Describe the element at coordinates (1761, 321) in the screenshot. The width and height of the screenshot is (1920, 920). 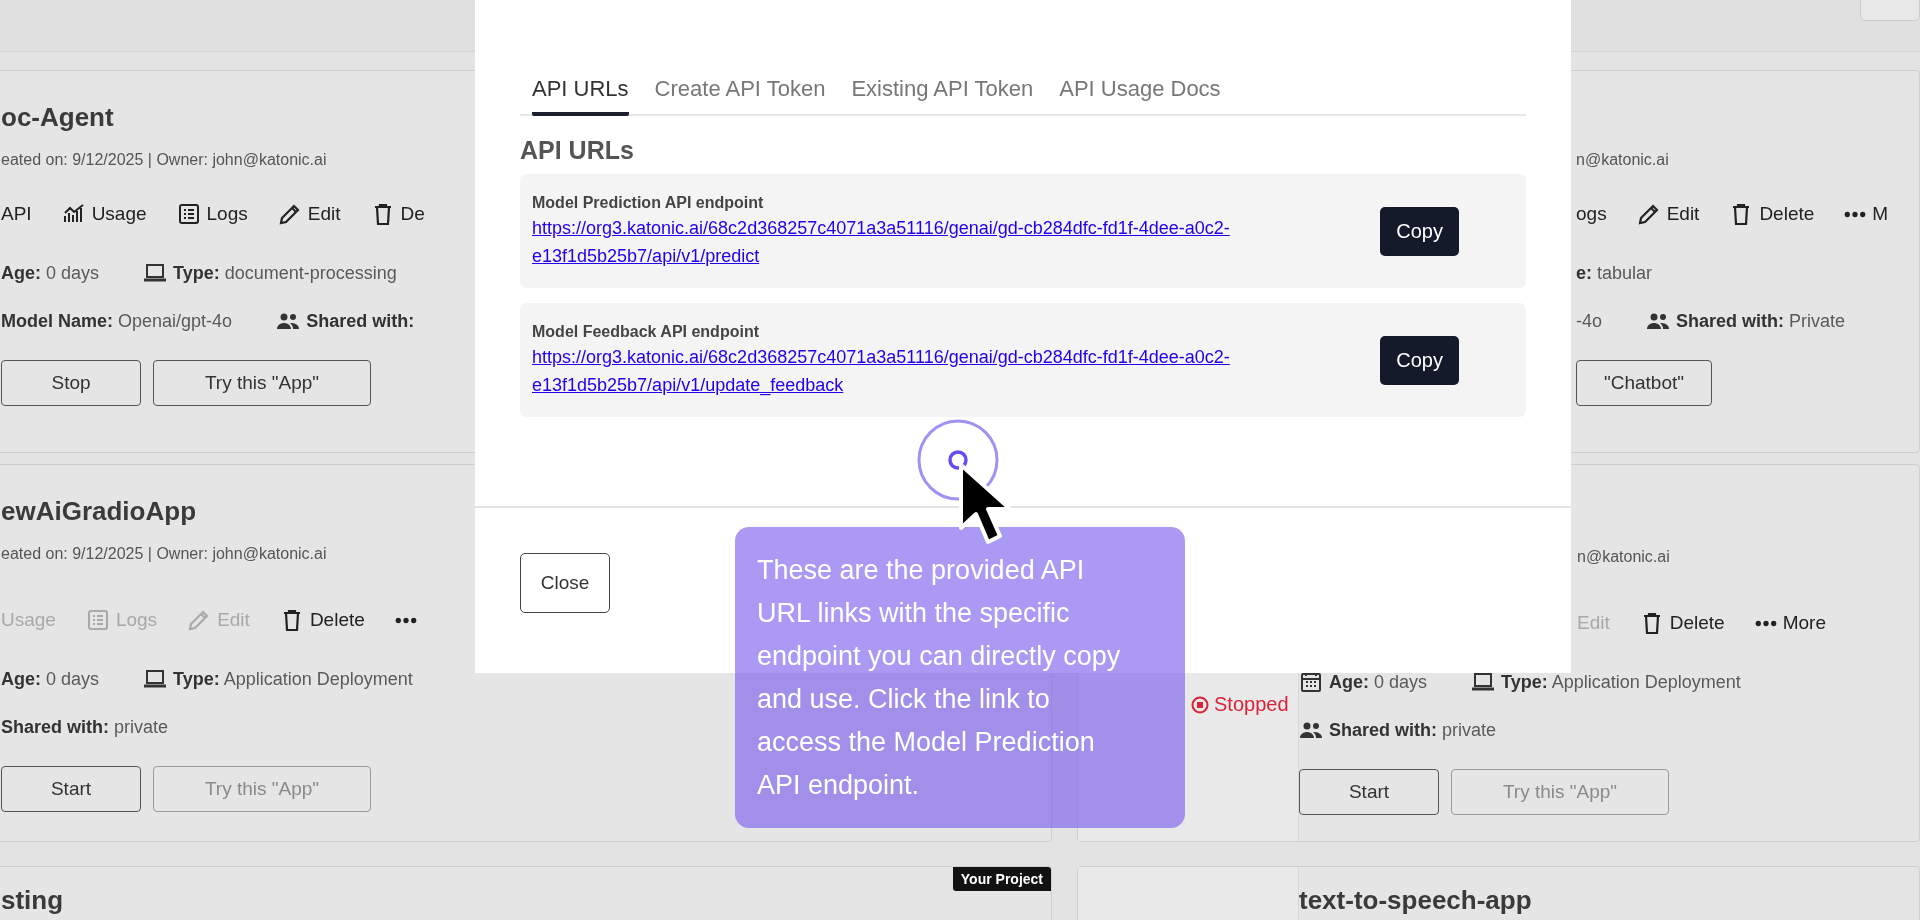
I see `detail-text: Shared with: Private` at that location.